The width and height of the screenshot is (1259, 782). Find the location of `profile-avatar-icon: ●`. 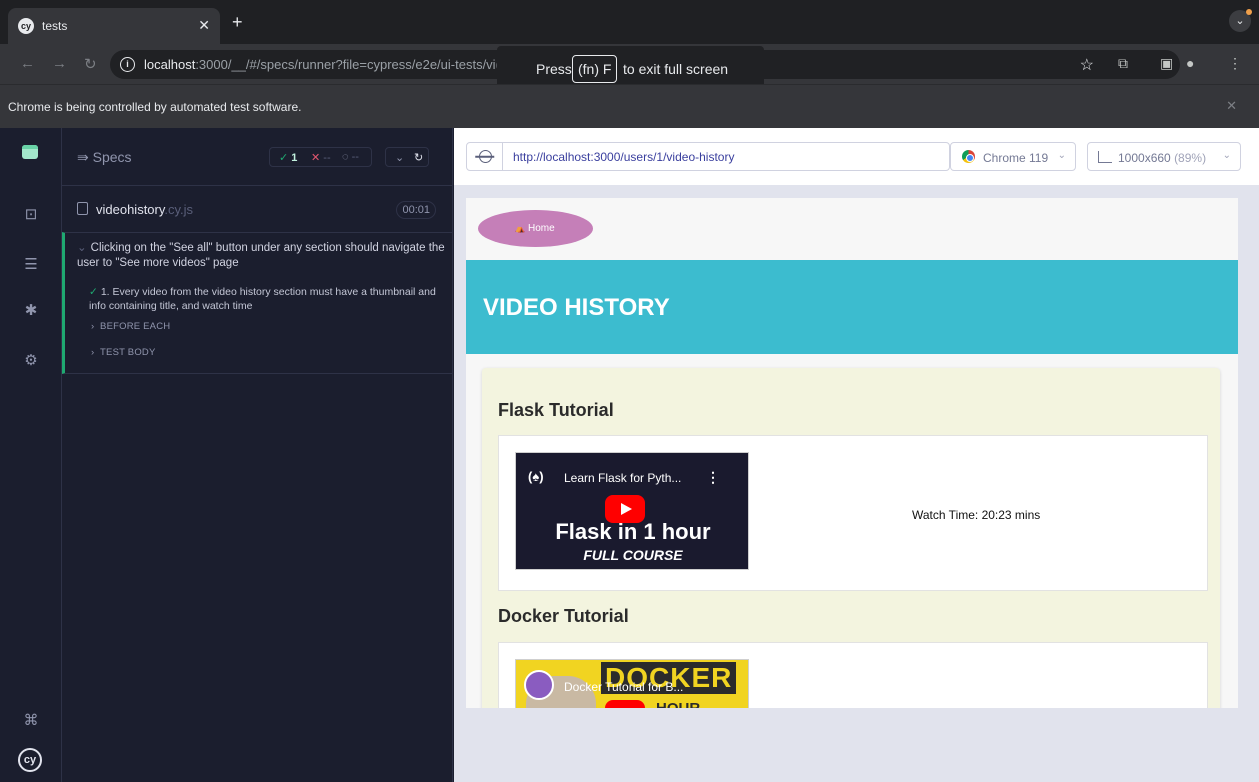

profile-avatar-icon: ● is located at coordinates (1190, 63).